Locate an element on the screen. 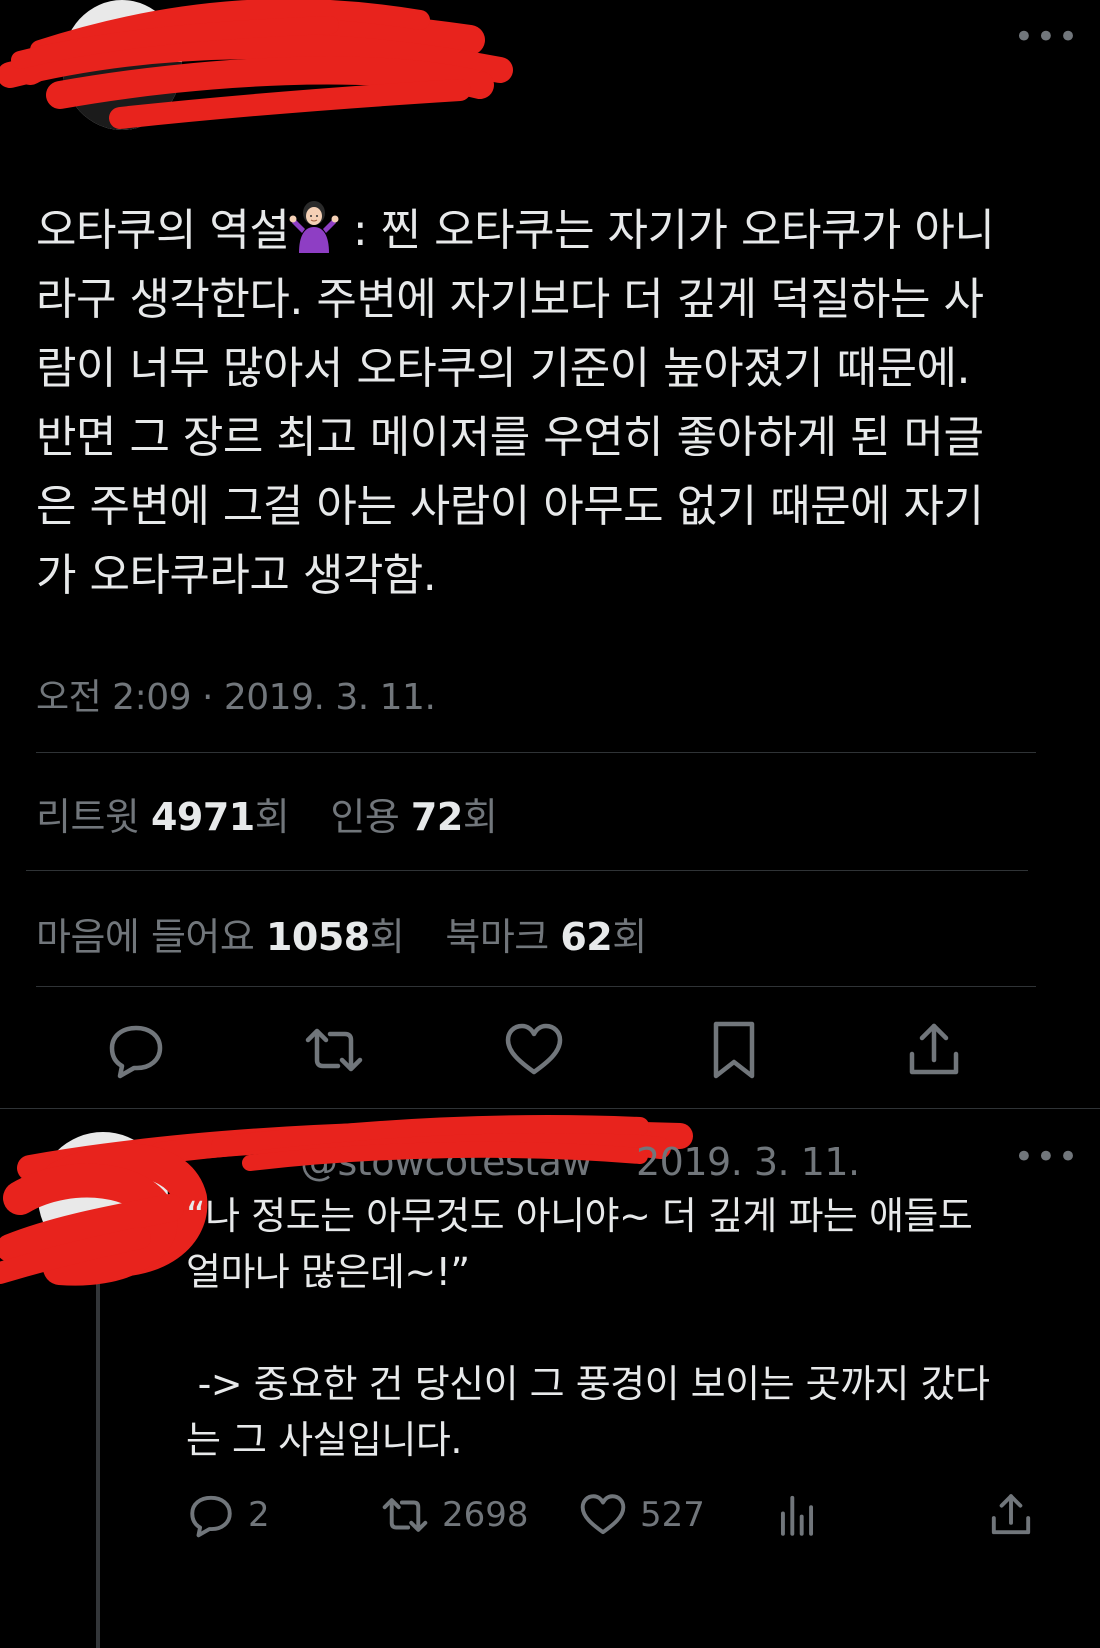 The image size is (1100, 1648). retweet-button is located at coordinates (334, 1050).